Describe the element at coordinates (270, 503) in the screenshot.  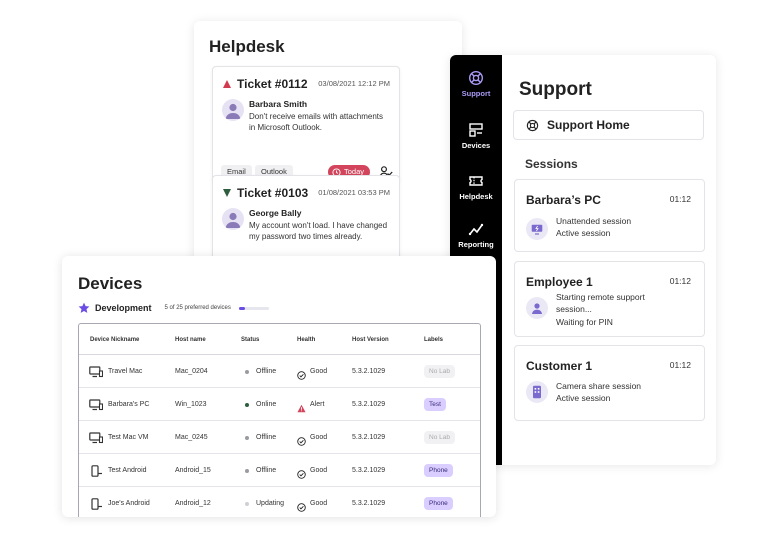
I see `device-status: Updating` at that location.